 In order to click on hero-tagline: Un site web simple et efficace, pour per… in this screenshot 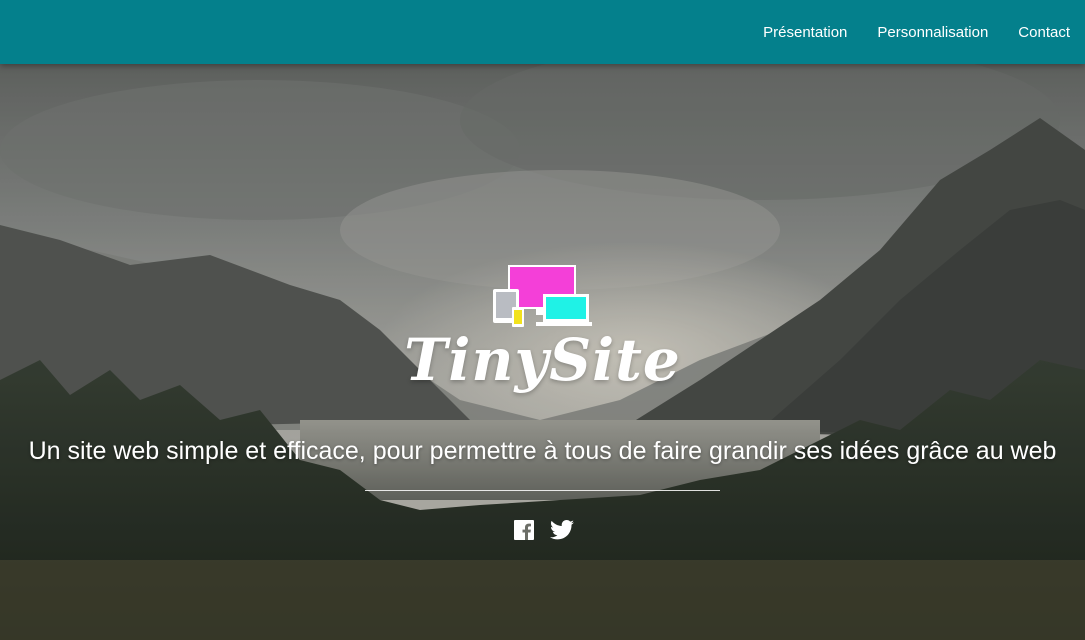, I will do `click(542, 451)`.